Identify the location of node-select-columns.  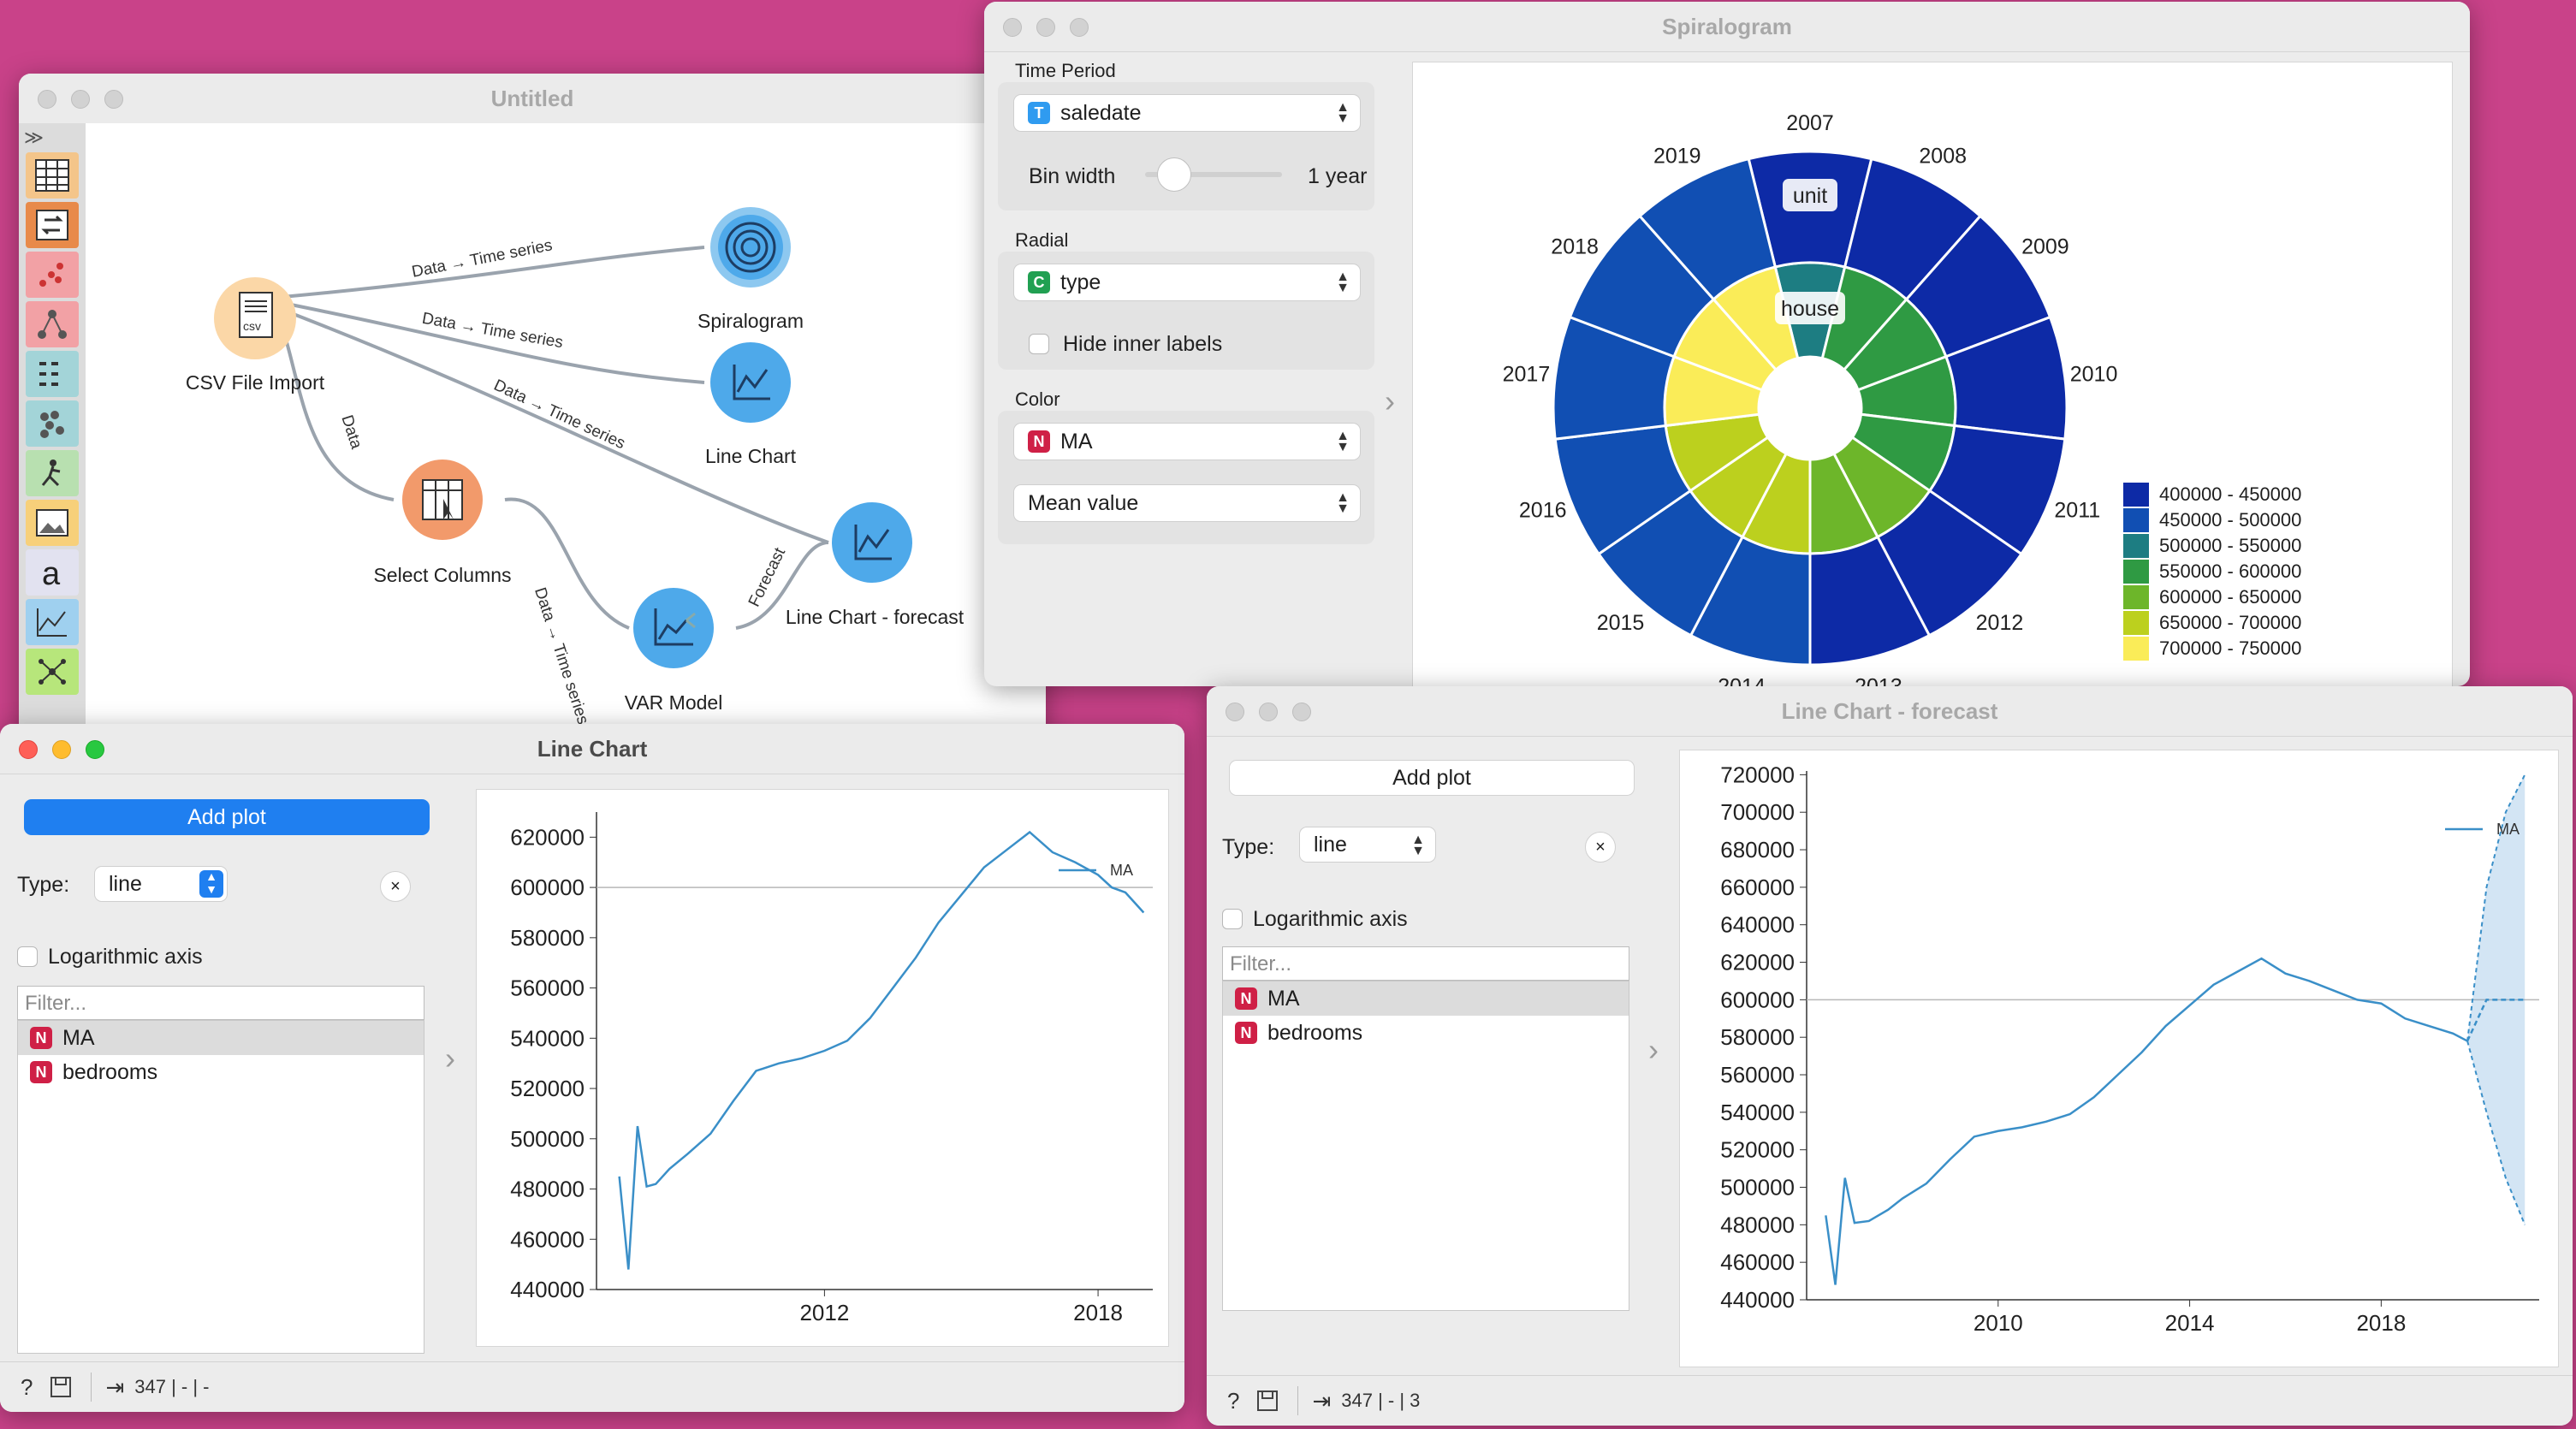
(442, 500).